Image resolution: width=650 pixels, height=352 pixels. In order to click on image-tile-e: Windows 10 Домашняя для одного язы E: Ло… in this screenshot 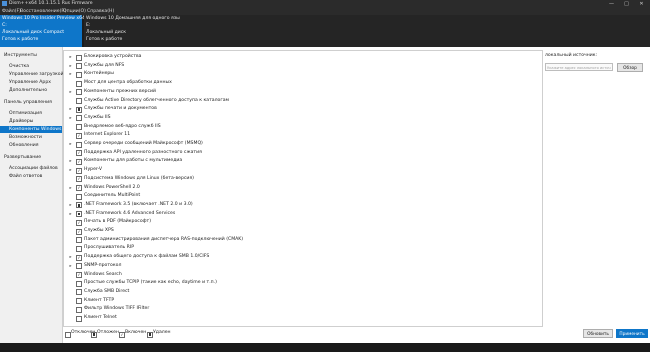, I will do `click(367, 31)`.